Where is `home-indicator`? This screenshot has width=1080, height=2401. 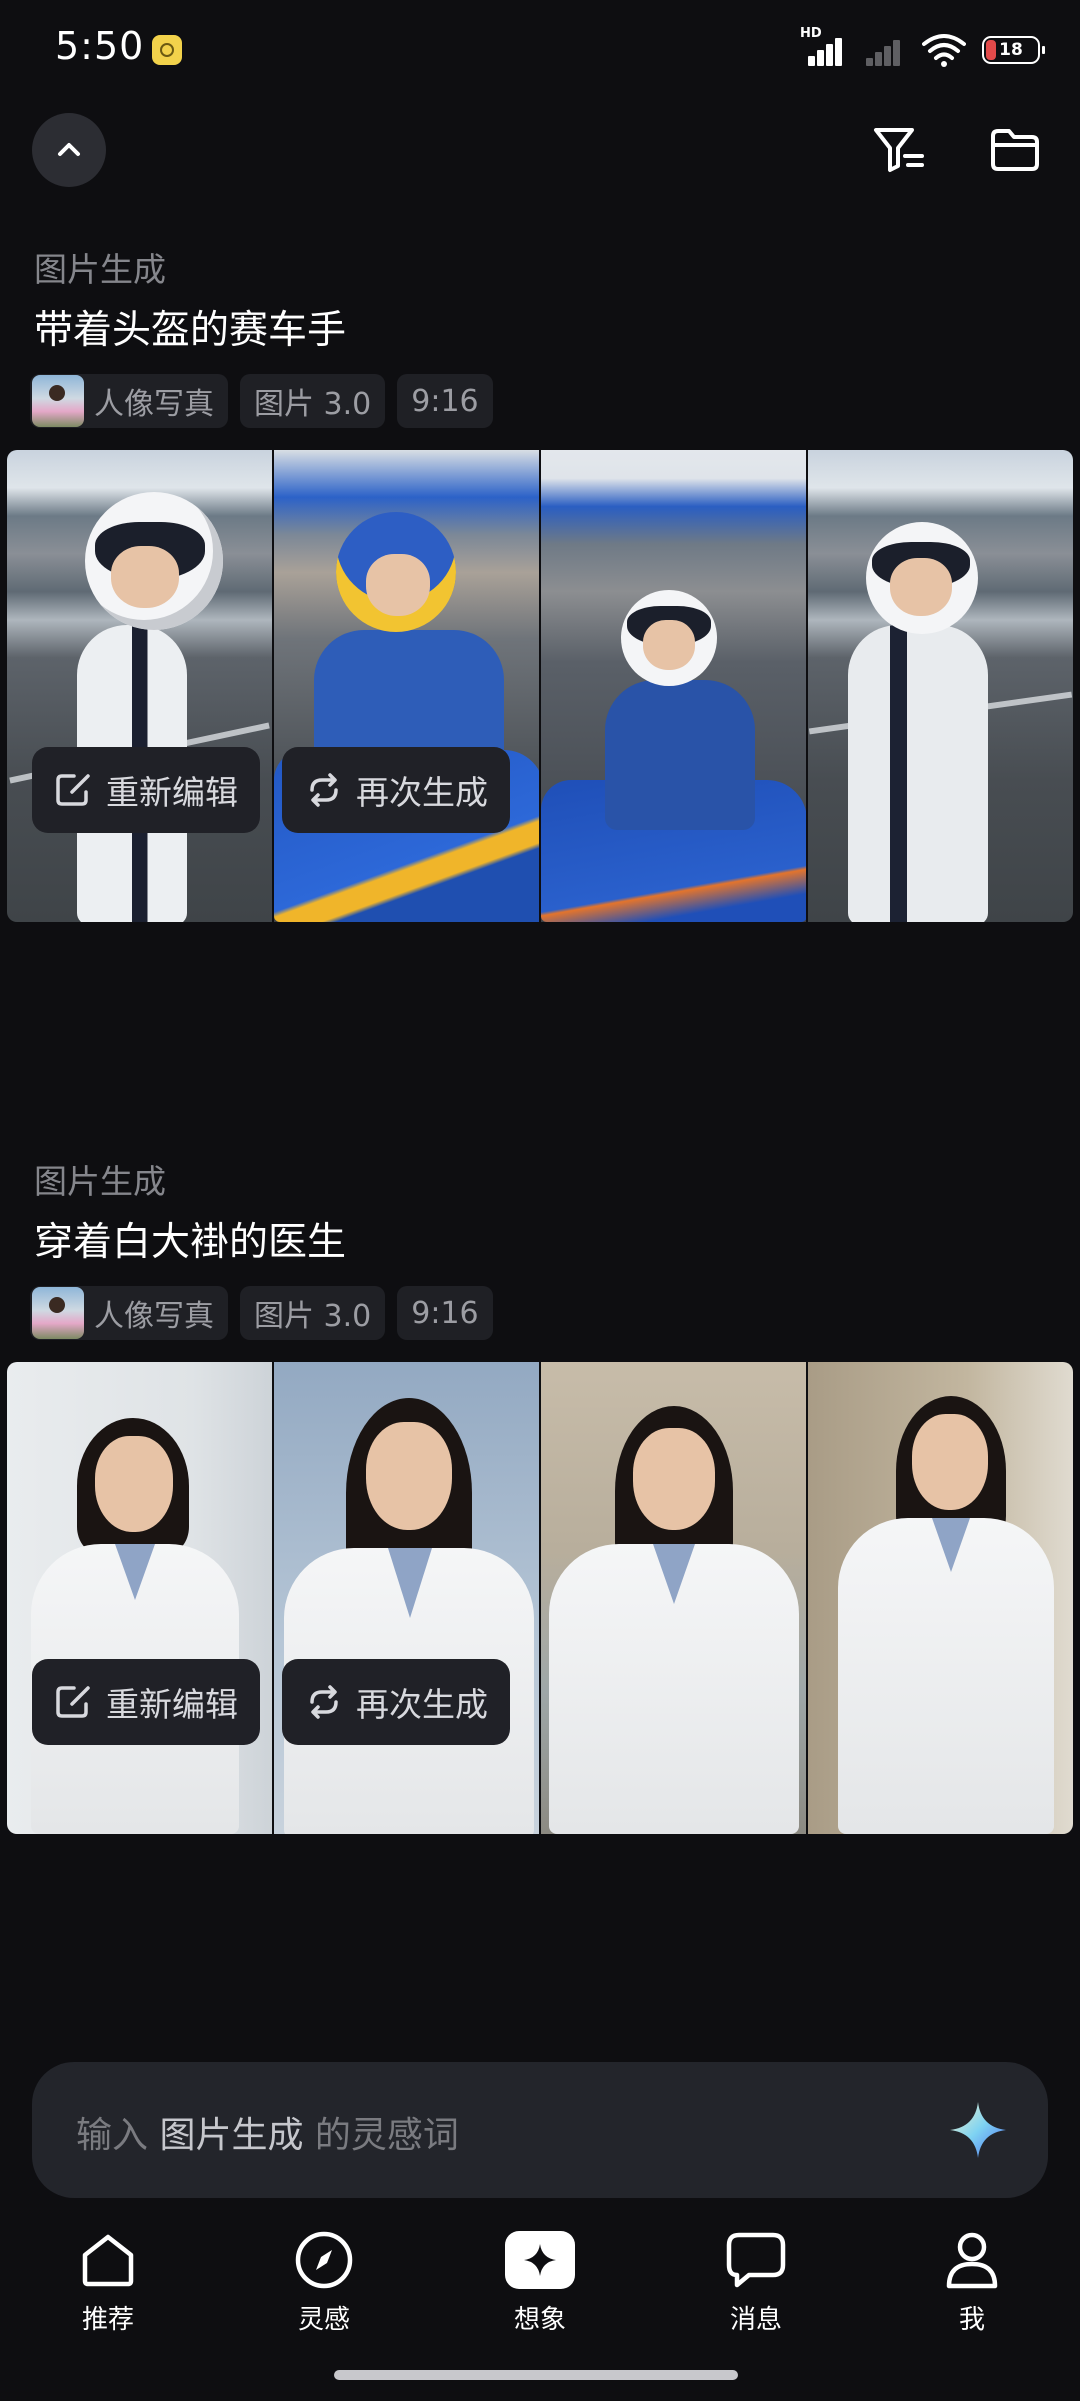 home-indicator is located at coordinates (536, 2375).